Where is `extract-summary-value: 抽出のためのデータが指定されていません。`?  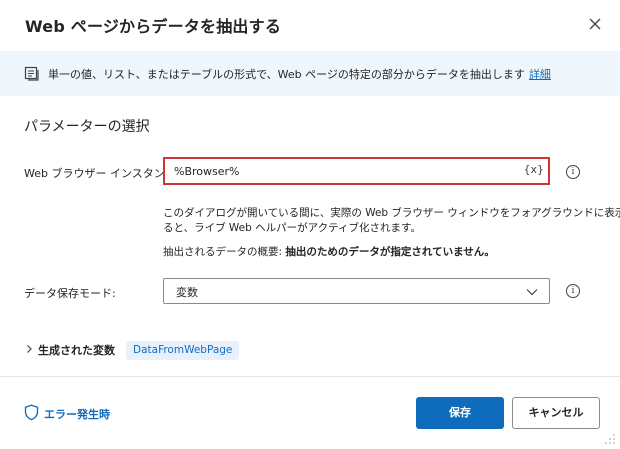 extract-summary-value: 抽出のためのデータが指定されていません。 is located at coordinates (390, 252).